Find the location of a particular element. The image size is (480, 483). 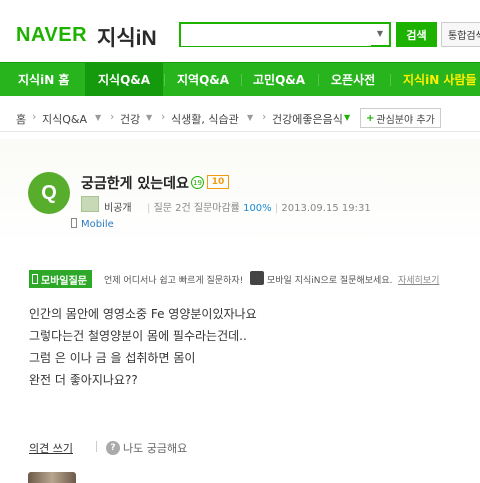

close-rate: 100% is located at coordinates (257, 208).